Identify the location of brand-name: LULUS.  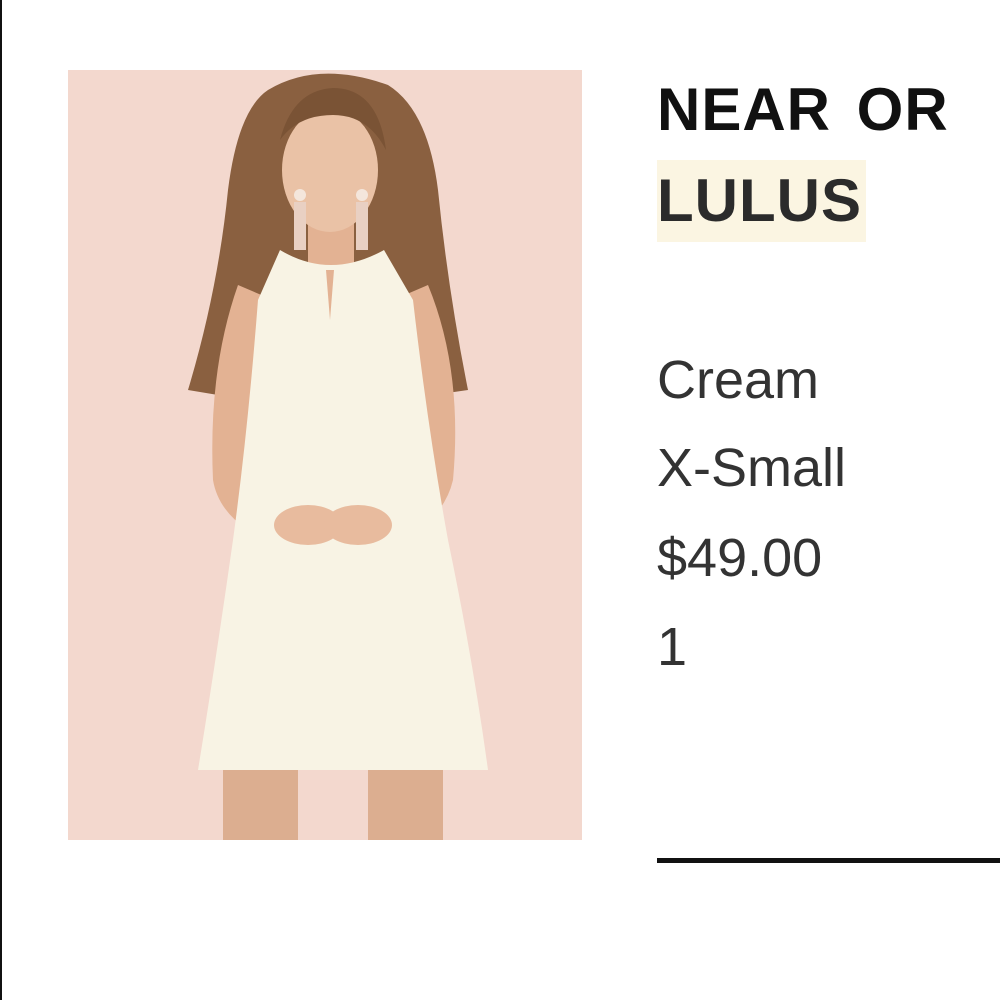
(761, 201).